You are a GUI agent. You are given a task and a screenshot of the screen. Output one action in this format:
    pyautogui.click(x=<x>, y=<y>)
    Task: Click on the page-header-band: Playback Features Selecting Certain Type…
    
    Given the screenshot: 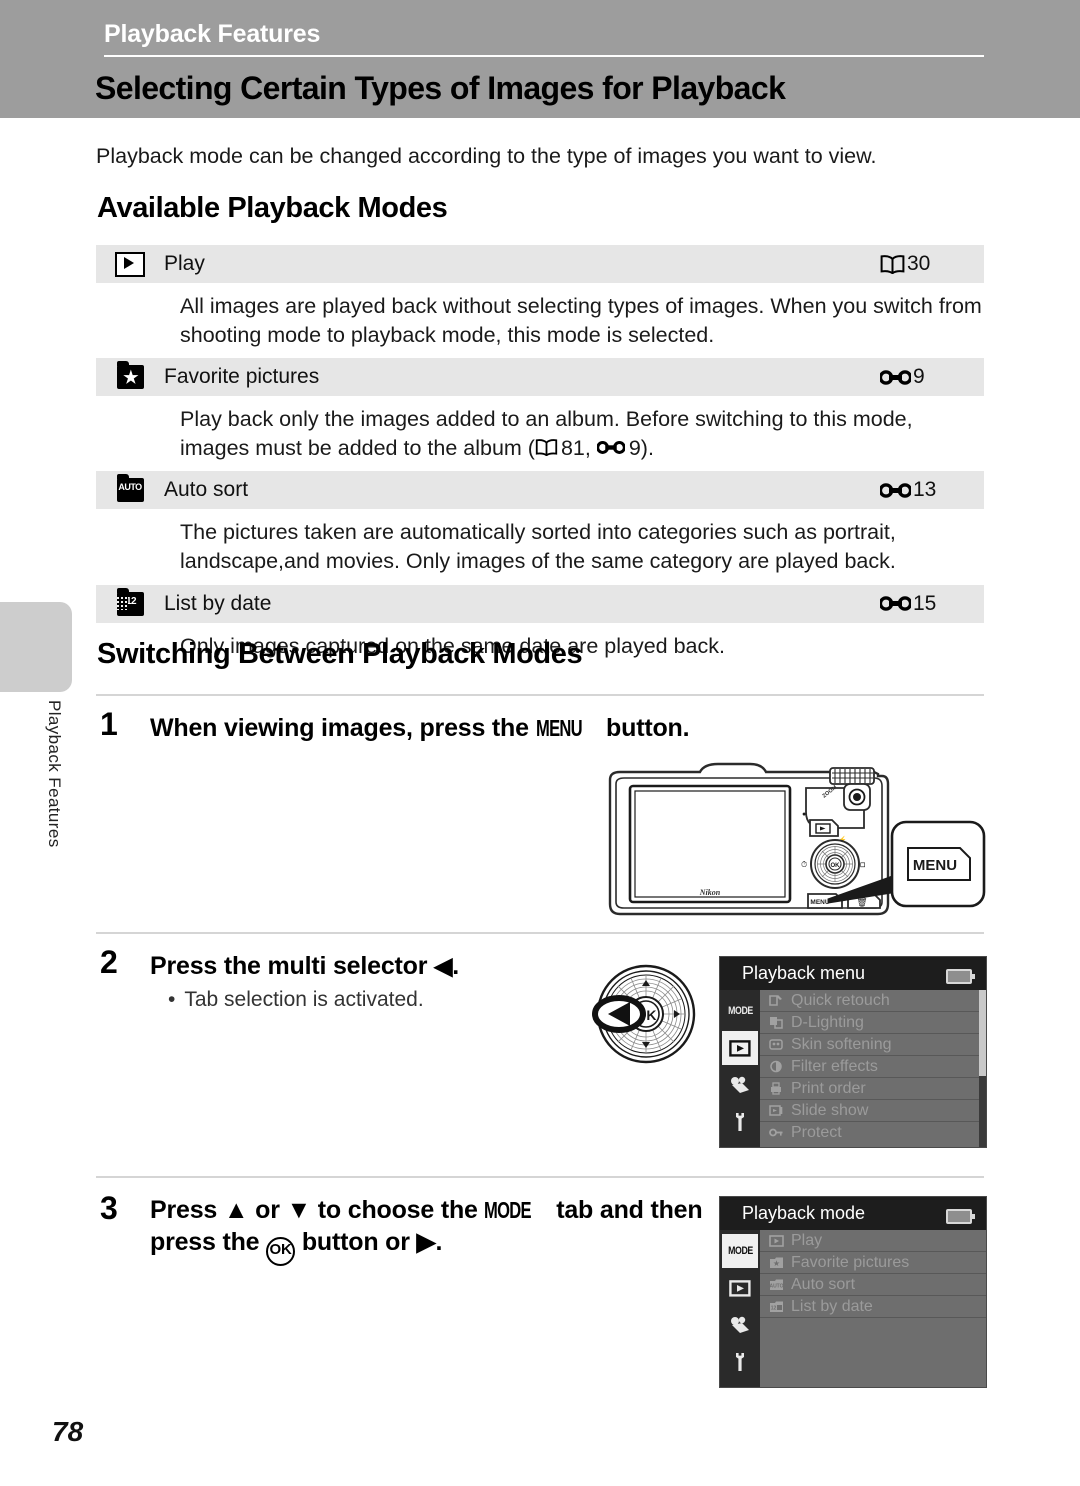 What is the action you would take?
    pyautogui.click(x=540, y=59)
    